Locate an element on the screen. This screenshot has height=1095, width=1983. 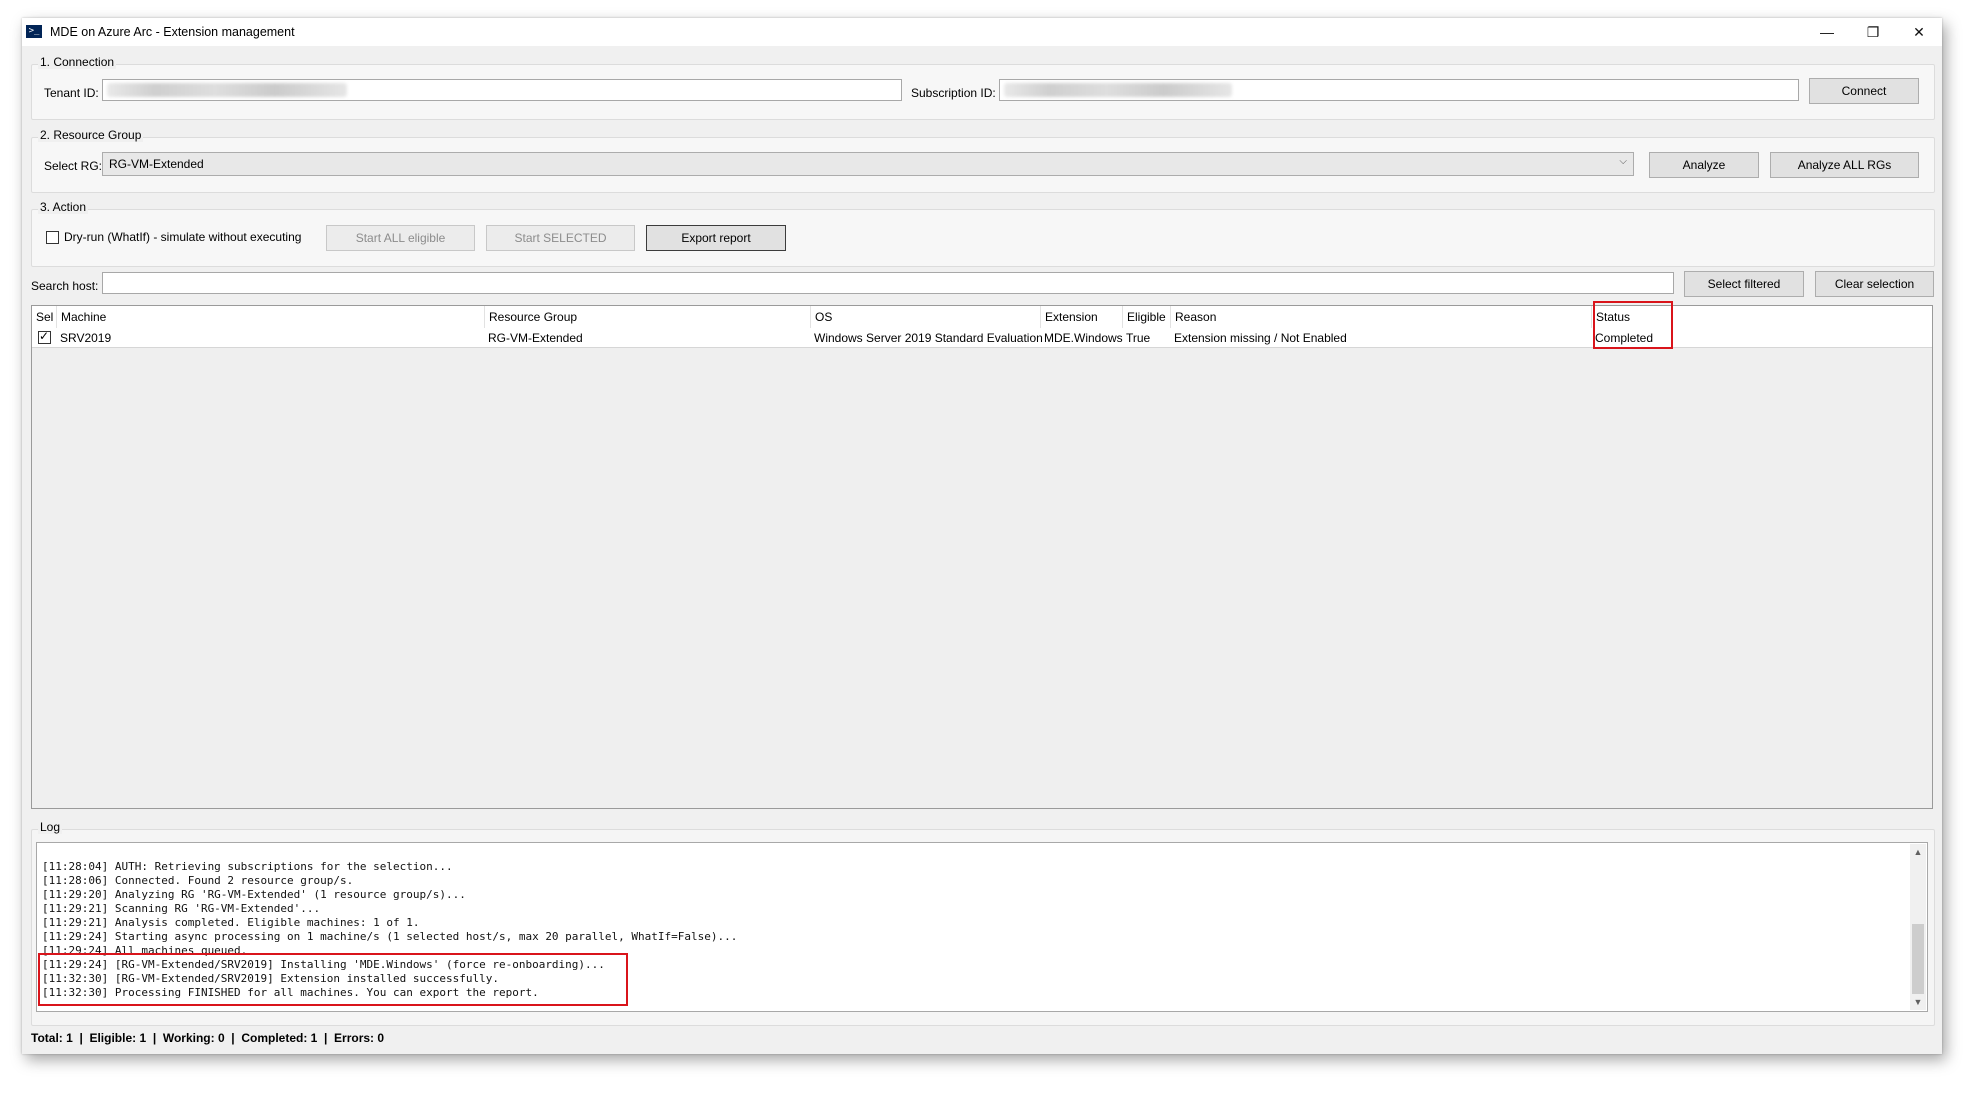
close-icon: ✕ is located at coordinates (1919, 32).